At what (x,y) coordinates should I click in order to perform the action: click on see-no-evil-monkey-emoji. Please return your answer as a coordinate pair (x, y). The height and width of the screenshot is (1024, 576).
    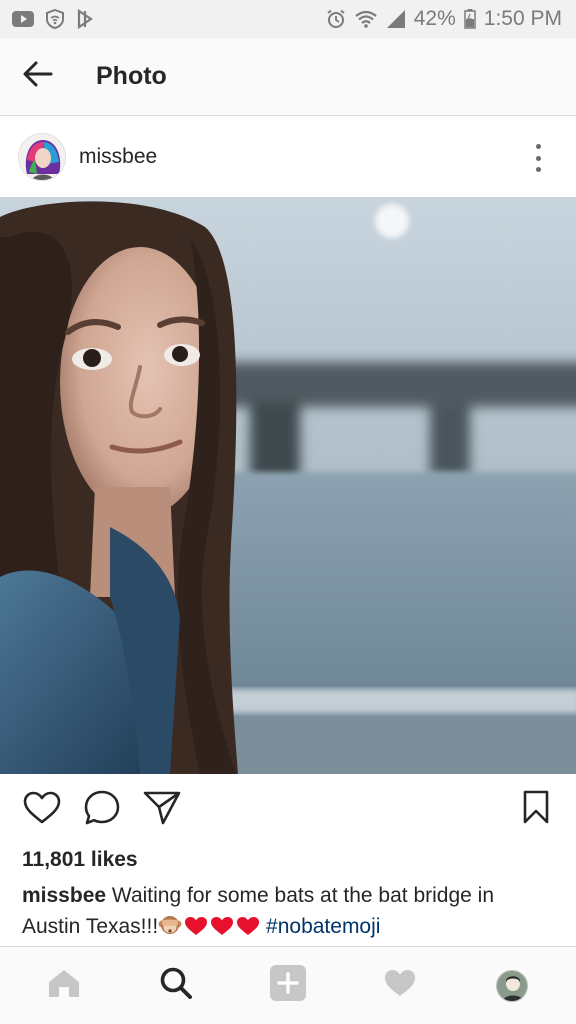
    Looking at the image, I should click on (170, 929).